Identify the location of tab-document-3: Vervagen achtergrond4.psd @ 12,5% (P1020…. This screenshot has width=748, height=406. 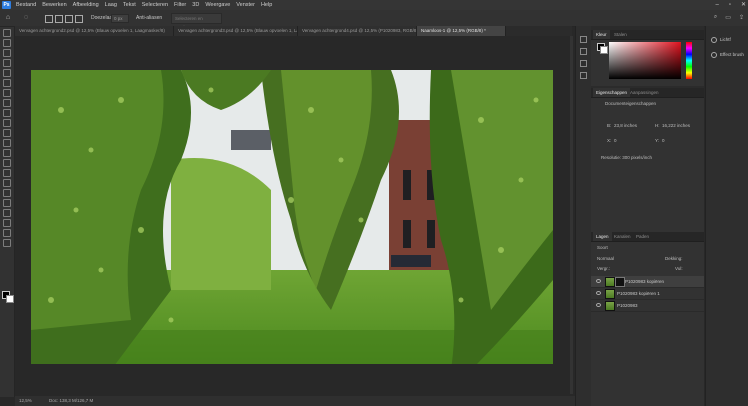
(357, 31).